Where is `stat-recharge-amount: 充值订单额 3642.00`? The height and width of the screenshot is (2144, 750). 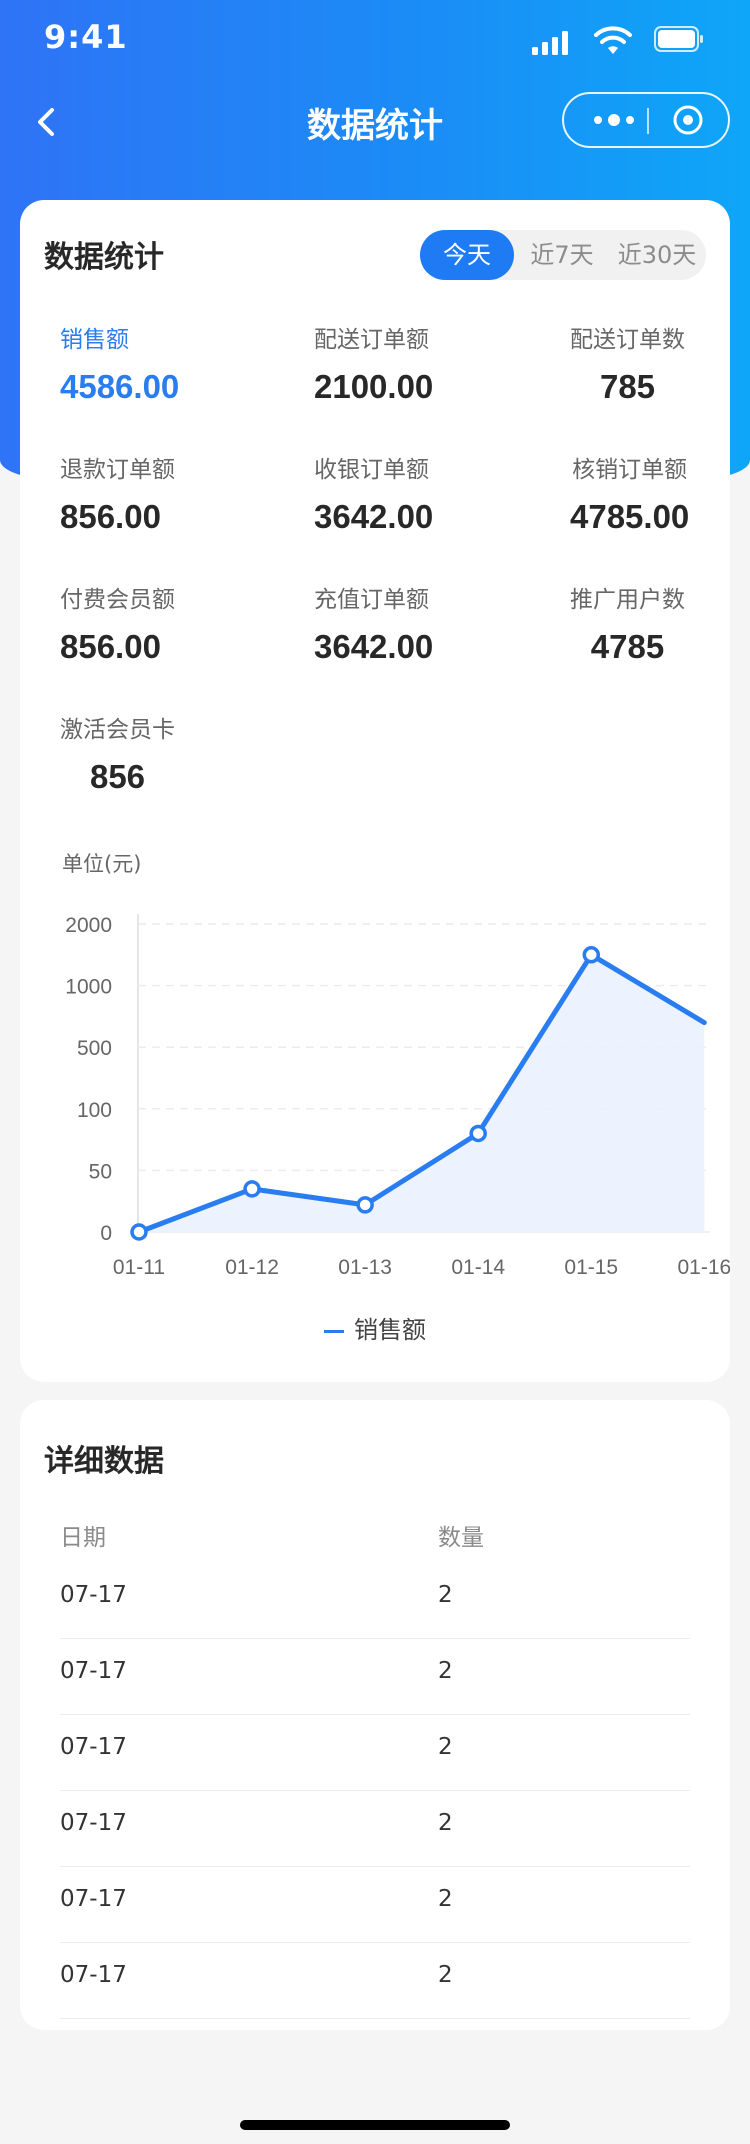
stat-recharge-amount: 充值订单额 3642.00 is located at coordinates (373, 623).